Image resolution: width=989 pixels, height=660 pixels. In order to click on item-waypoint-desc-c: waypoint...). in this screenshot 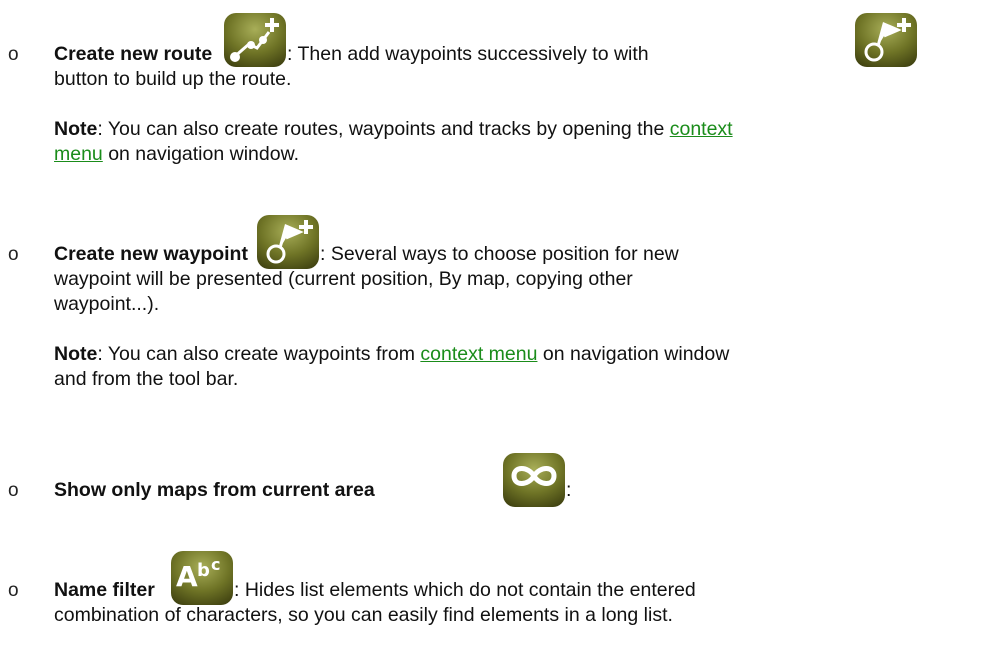, I will do `click(107, 304)`.